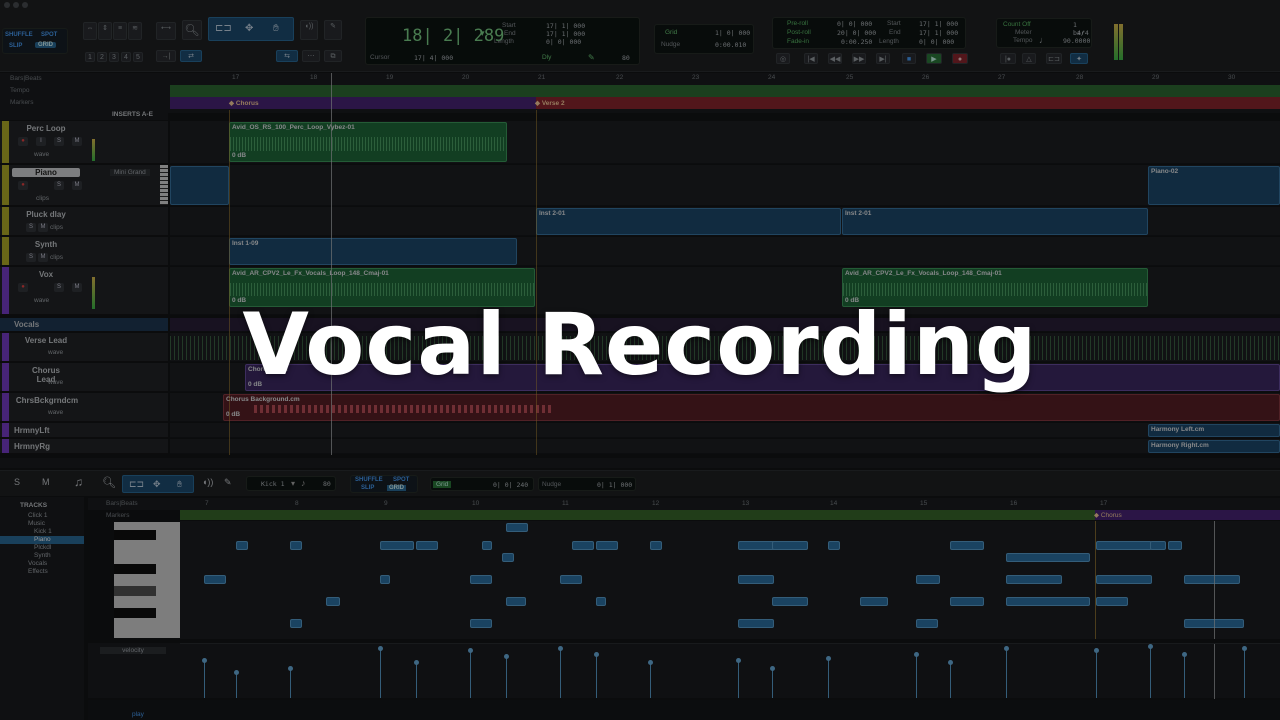 The image size is (1280, 720). What do you see at coordinates (936, 42) in the screenshot?
I see `transport-length-value: 0| 0| 000` at bounding box center [936, 42].